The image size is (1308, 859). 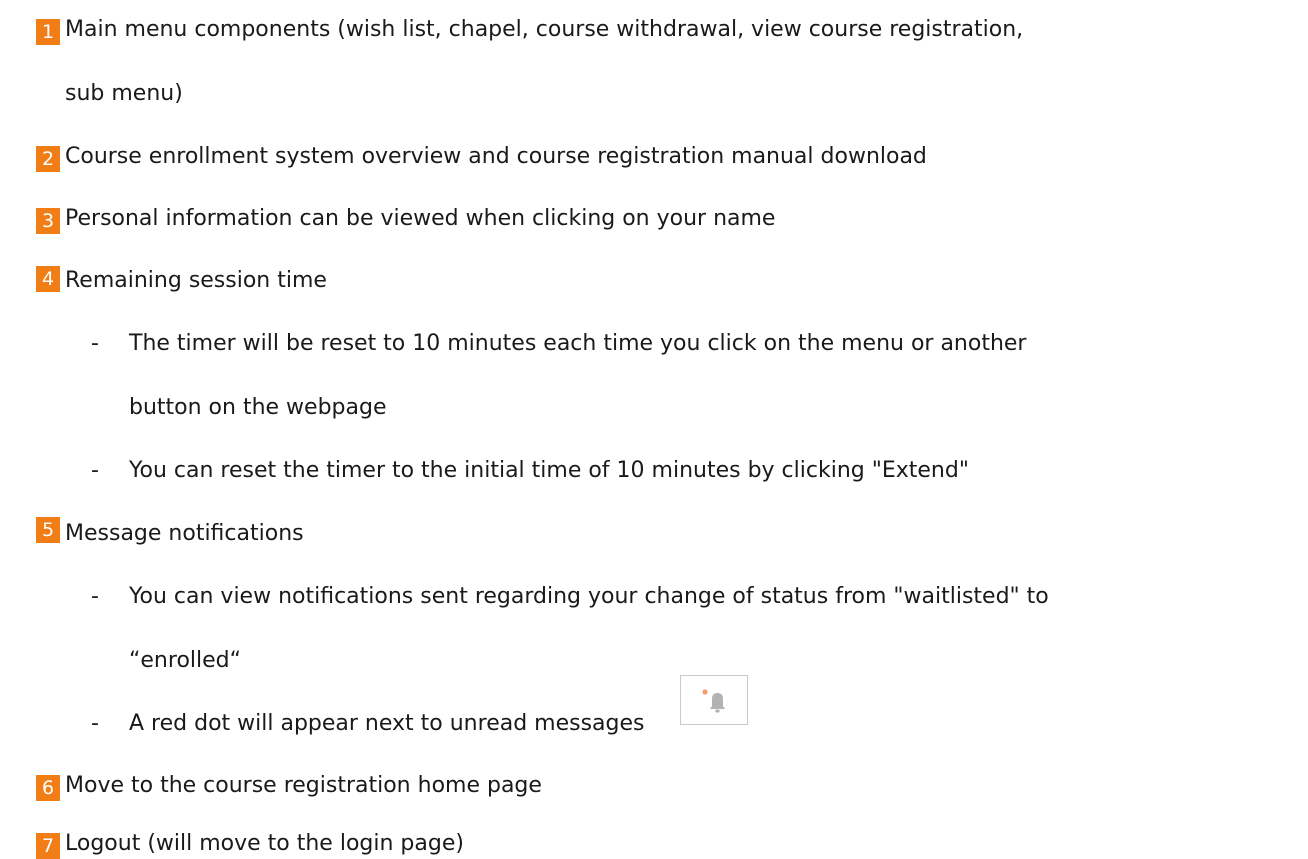 I want to click on number-badge-1: 1, so click(x=48, y=32).